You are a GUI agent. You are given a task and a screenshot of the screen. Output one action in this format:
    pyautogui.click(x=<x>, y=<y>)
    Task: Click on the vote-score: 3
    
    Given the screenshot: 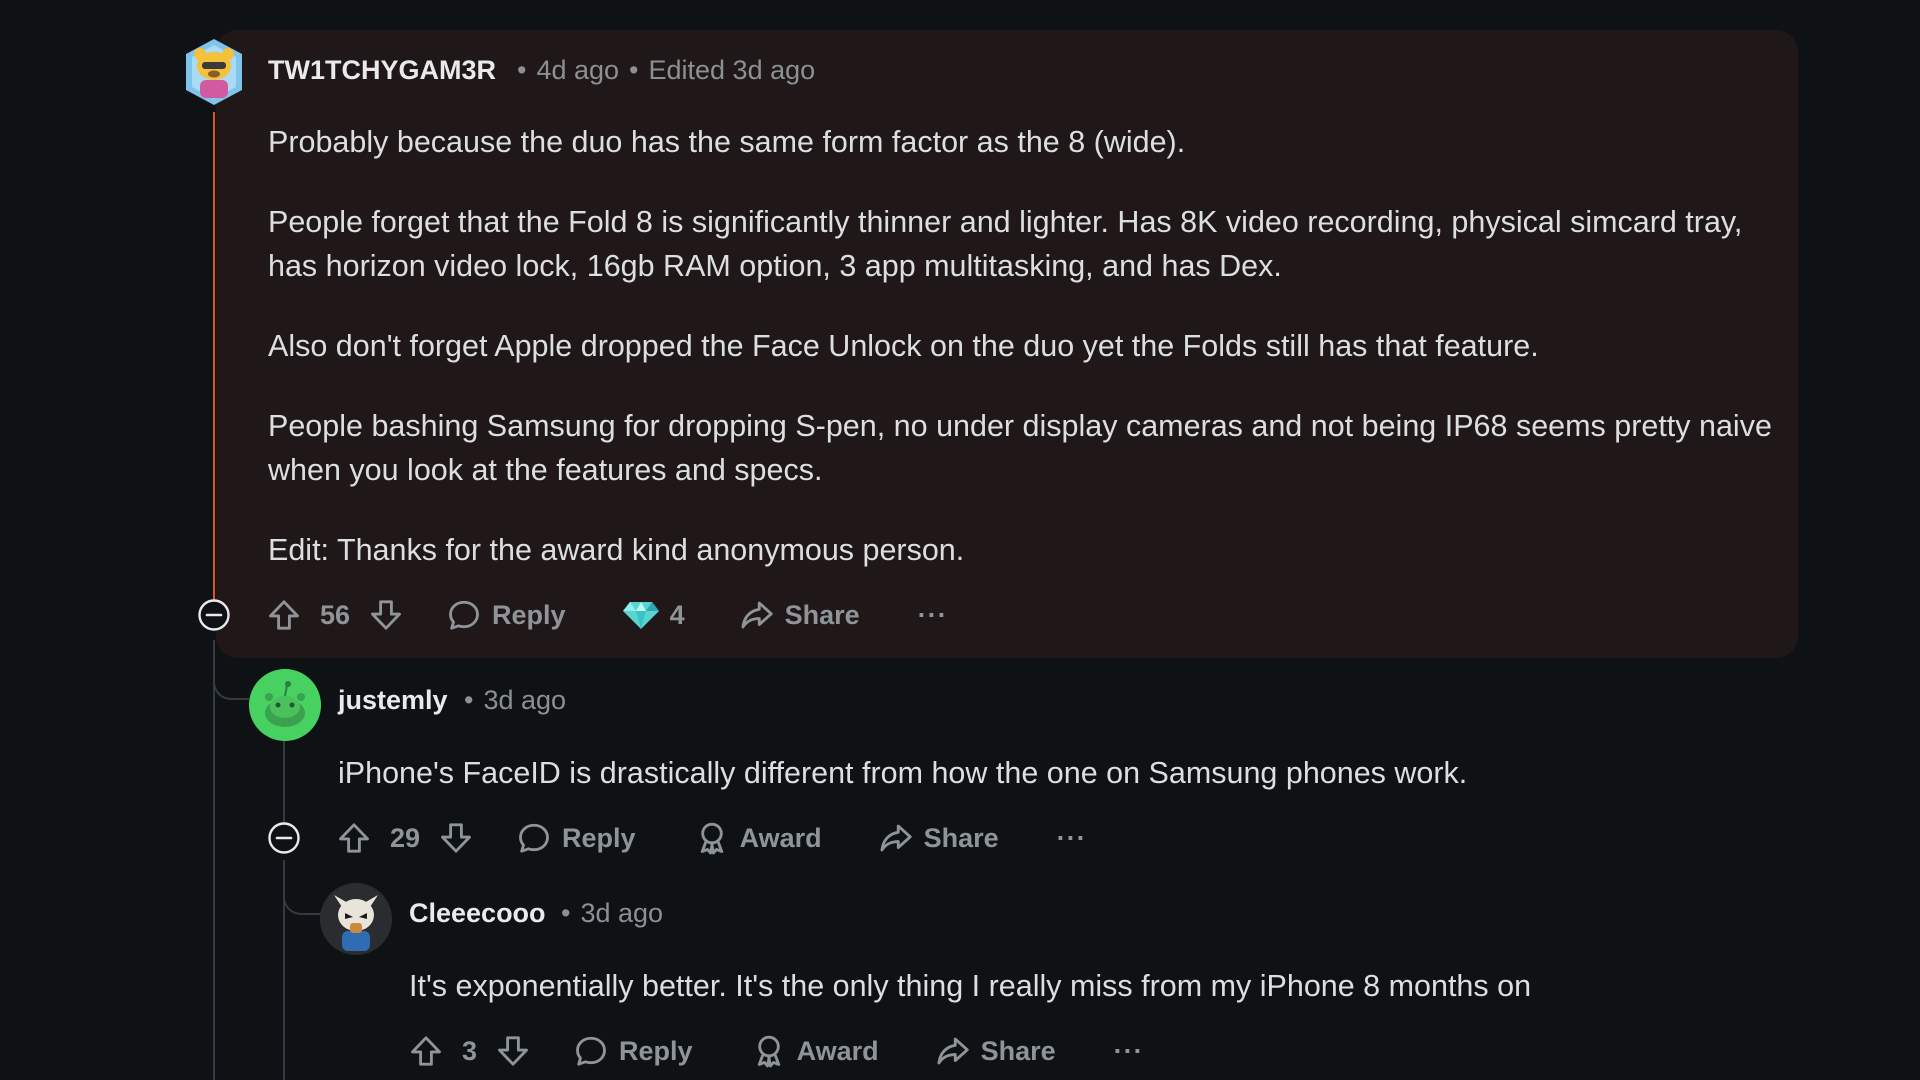 What is the action you would take?
    pyautogui.click(x=470, y=1050)
    